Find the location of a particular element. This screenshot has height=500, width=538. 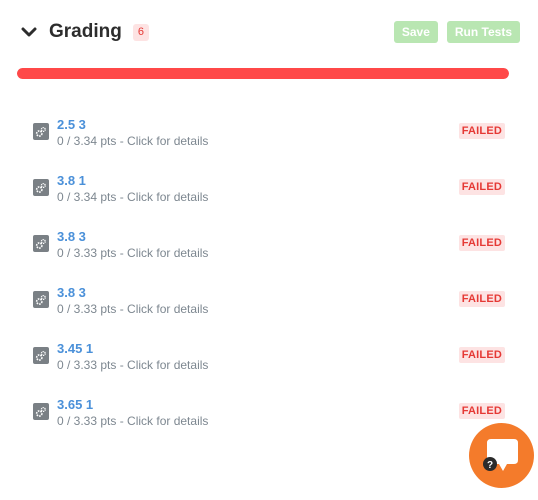

grading-progress-bar is located at coordinates (263, 73).